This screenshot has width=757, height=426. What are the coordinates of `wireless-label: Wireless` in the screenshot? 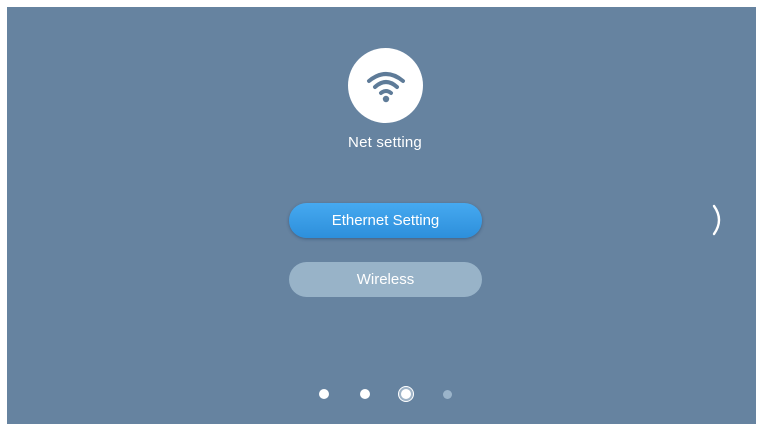 It's located at (385, 279).